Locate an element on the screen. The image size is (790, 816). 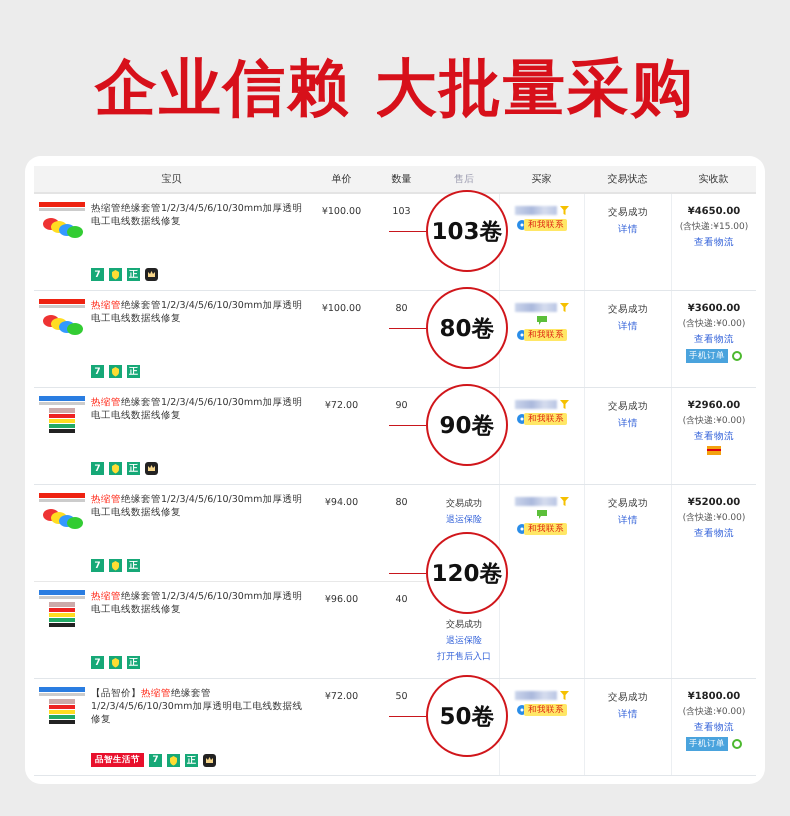
quantity: 90 is located at coordinates (401, 405).